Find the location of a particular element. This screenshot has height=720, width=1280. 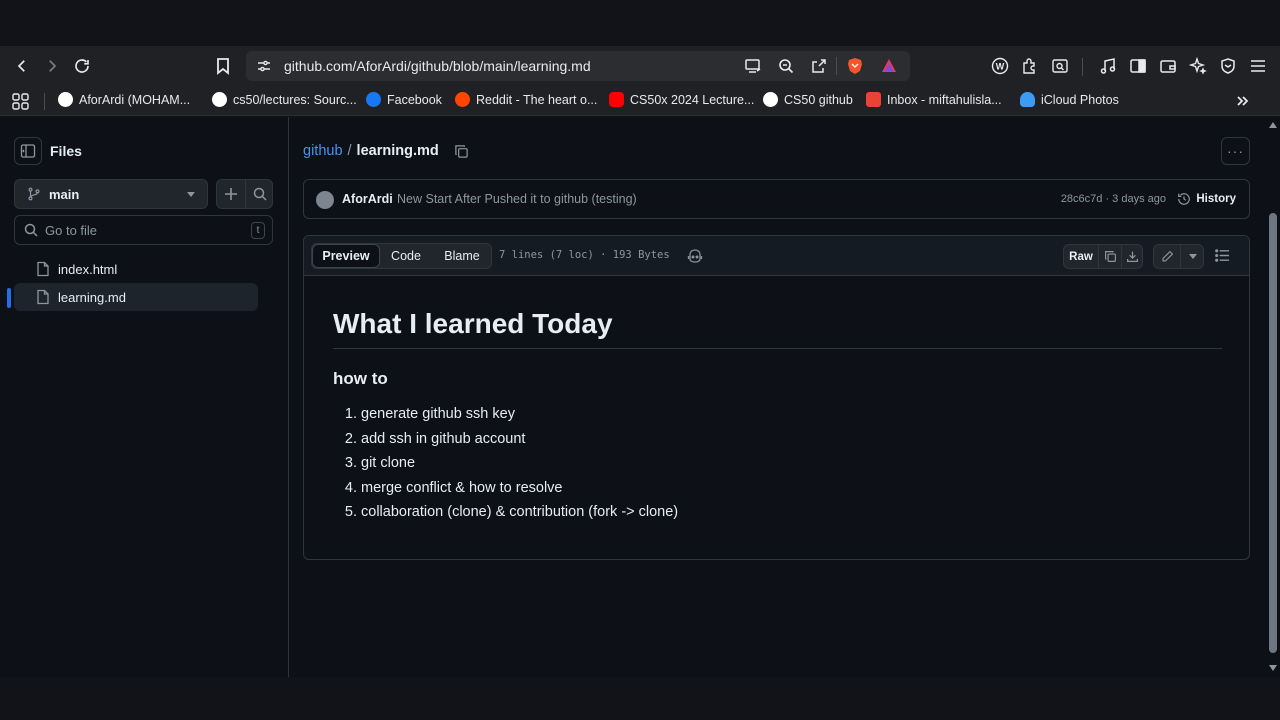

leo-ai-icon is located at coordinates (1198, 66).